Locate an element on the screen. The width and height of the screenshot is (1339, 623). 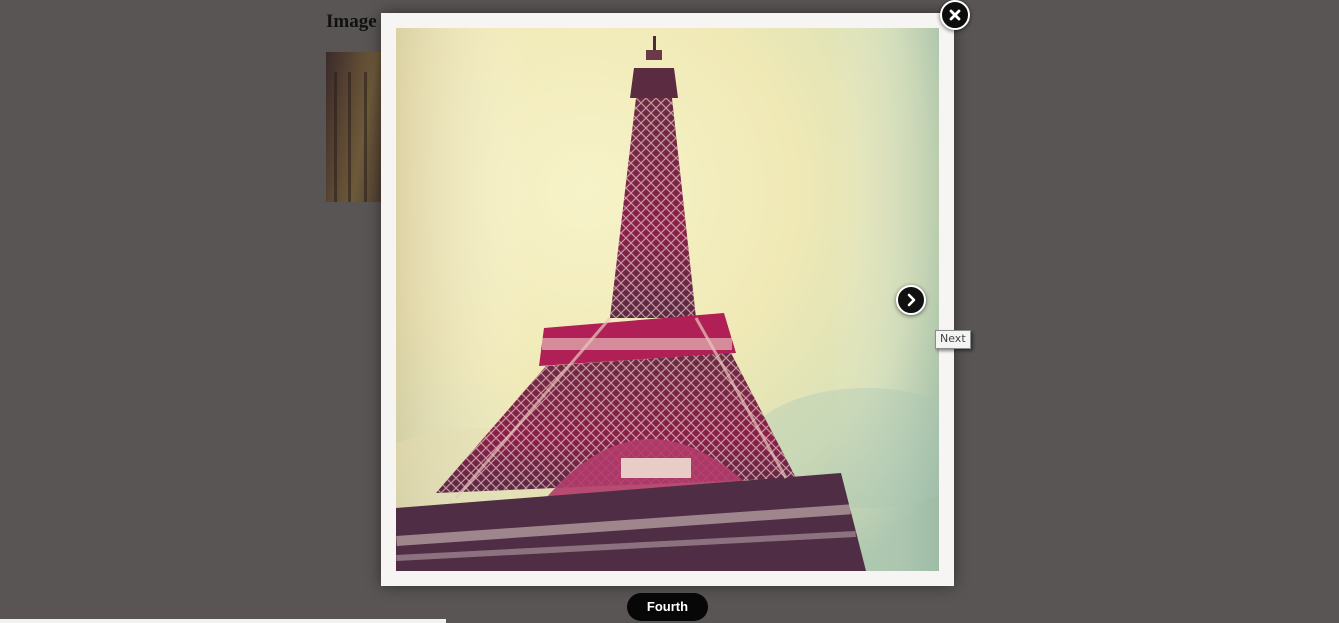
next-button is located at coordinates (911, 300).